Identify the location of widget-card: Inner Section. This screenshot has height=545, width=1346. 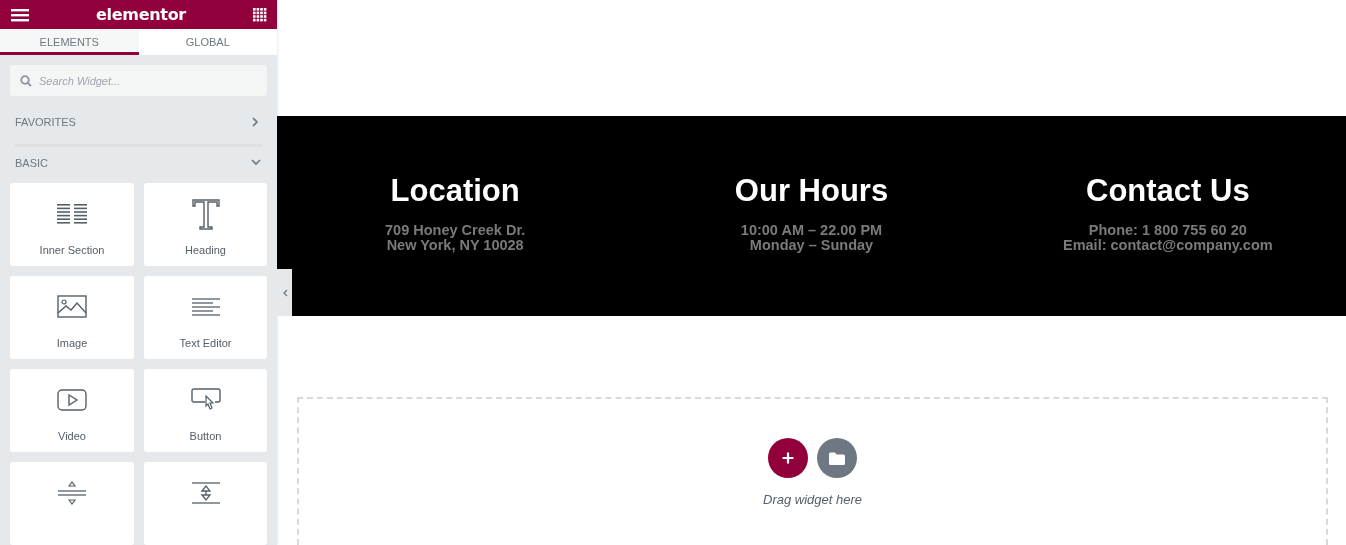
(72, 224).